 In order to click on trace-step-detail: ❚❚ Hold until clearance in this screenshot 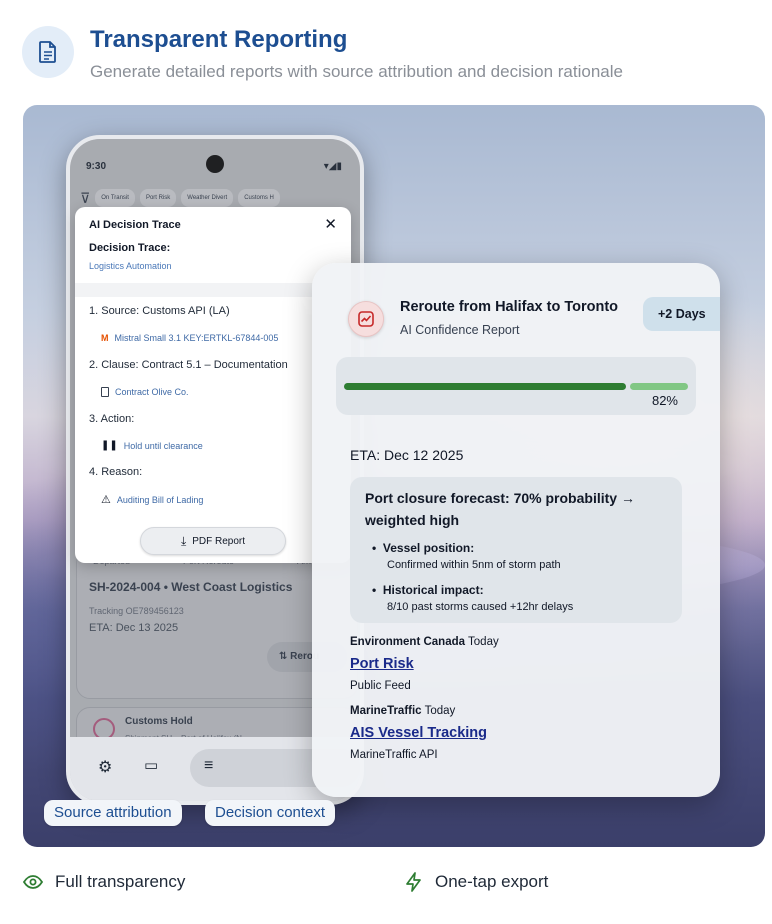, I will do `click(152, 445)`.